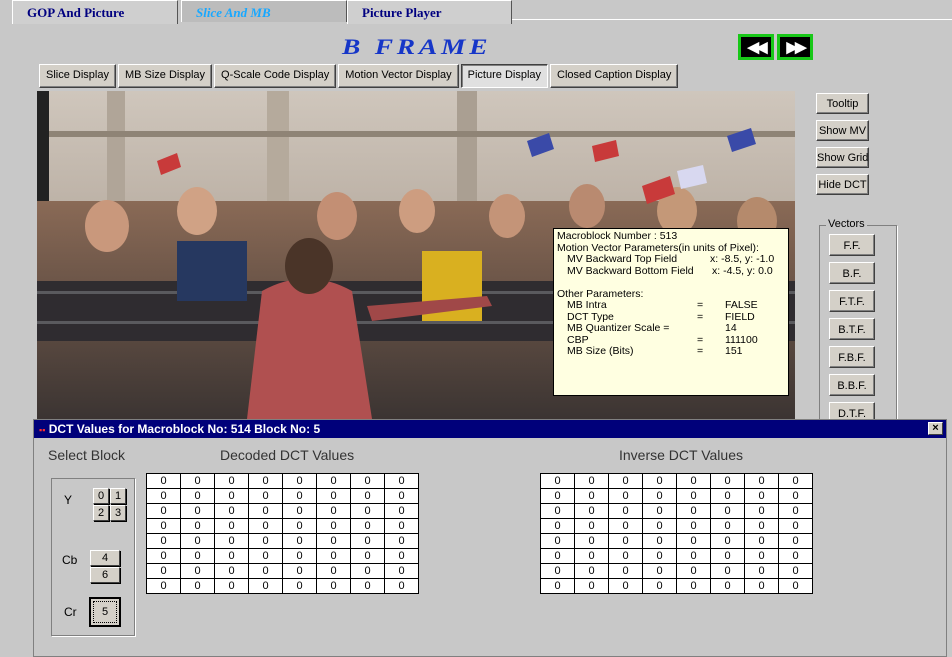 The height and width of the screenshot is (657, 952). I want to click on hide-dct-button: Hide DCT, so click(842, 184).